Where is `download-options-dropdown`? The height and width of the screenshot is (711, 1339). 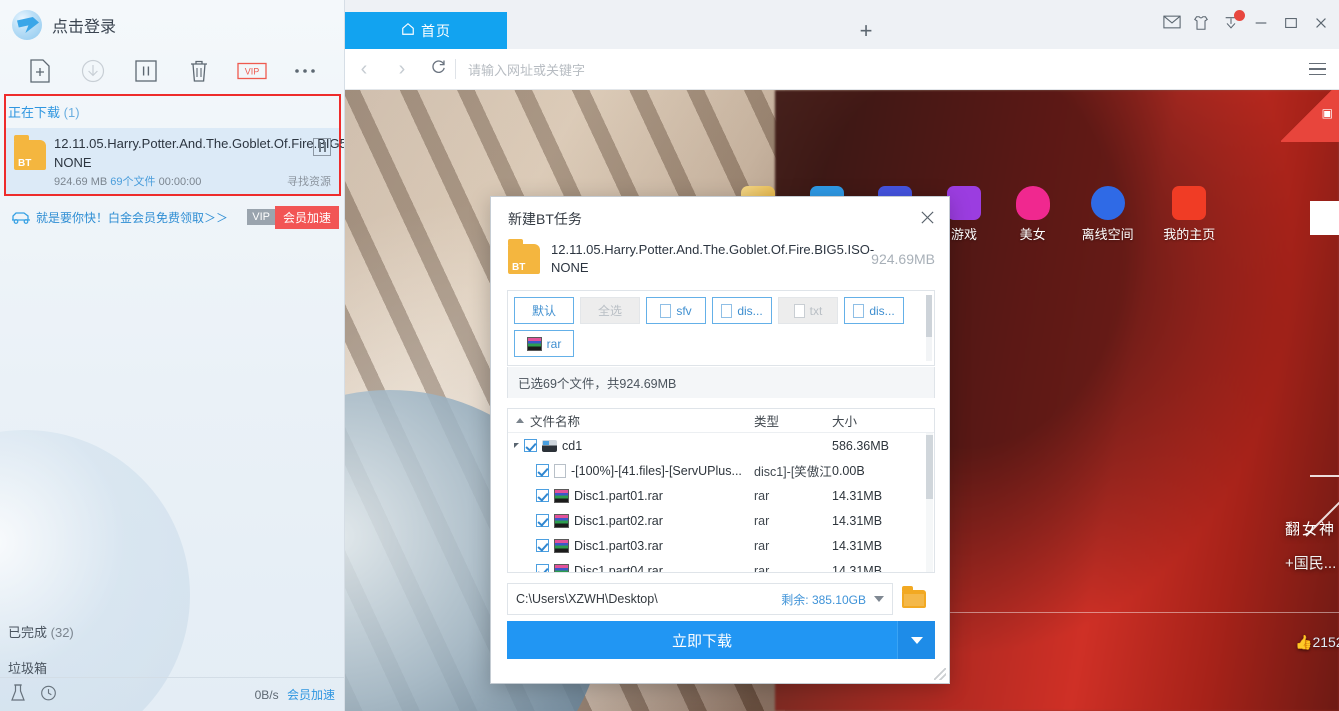
download-options-dropdown is located at coordinates (916, 640).